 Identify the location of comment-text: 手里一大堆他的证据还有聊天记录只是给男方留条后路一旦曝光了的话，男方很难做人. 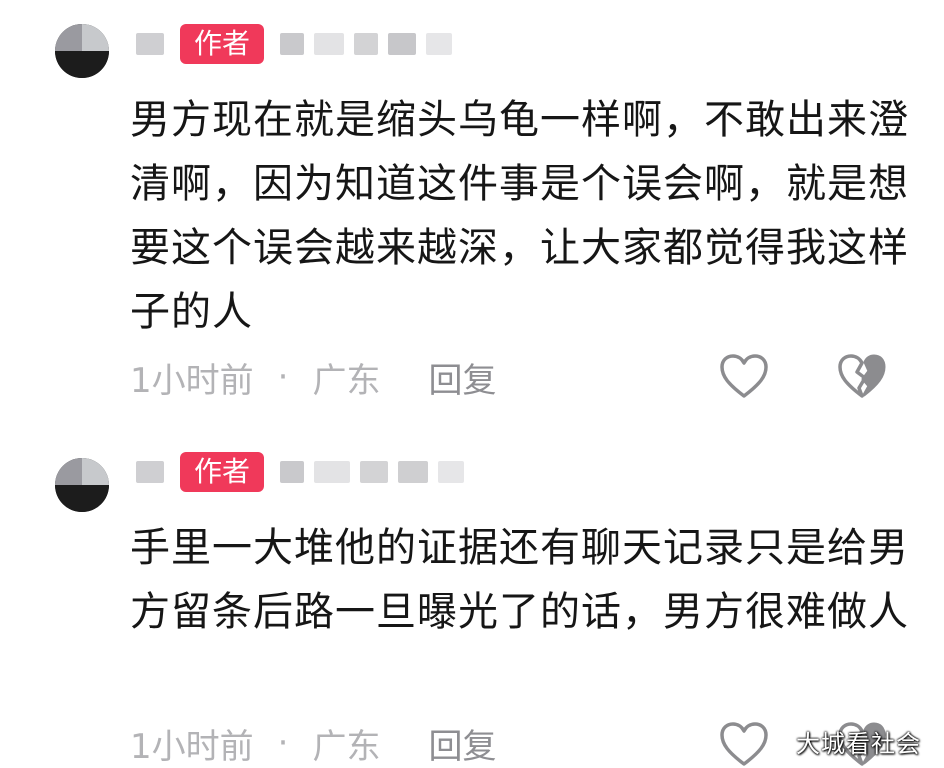
(519, 580).